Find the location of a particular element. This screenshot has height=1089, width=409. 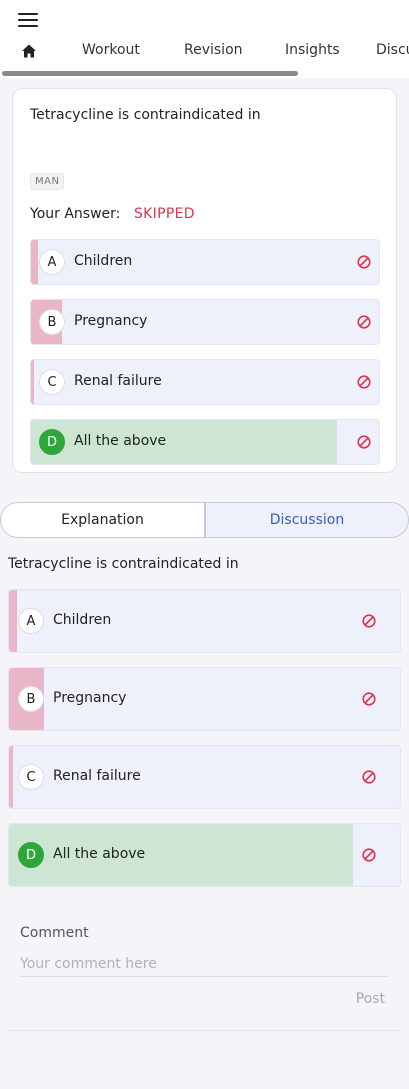

tab-revision: Revision is located at coordinates (213, 50).